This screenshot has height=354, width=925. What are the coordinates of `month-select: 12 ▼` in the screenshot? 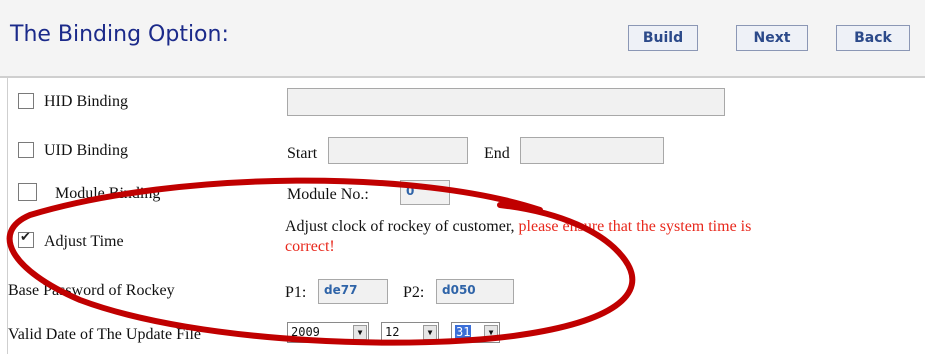 It's located at (410, 332).